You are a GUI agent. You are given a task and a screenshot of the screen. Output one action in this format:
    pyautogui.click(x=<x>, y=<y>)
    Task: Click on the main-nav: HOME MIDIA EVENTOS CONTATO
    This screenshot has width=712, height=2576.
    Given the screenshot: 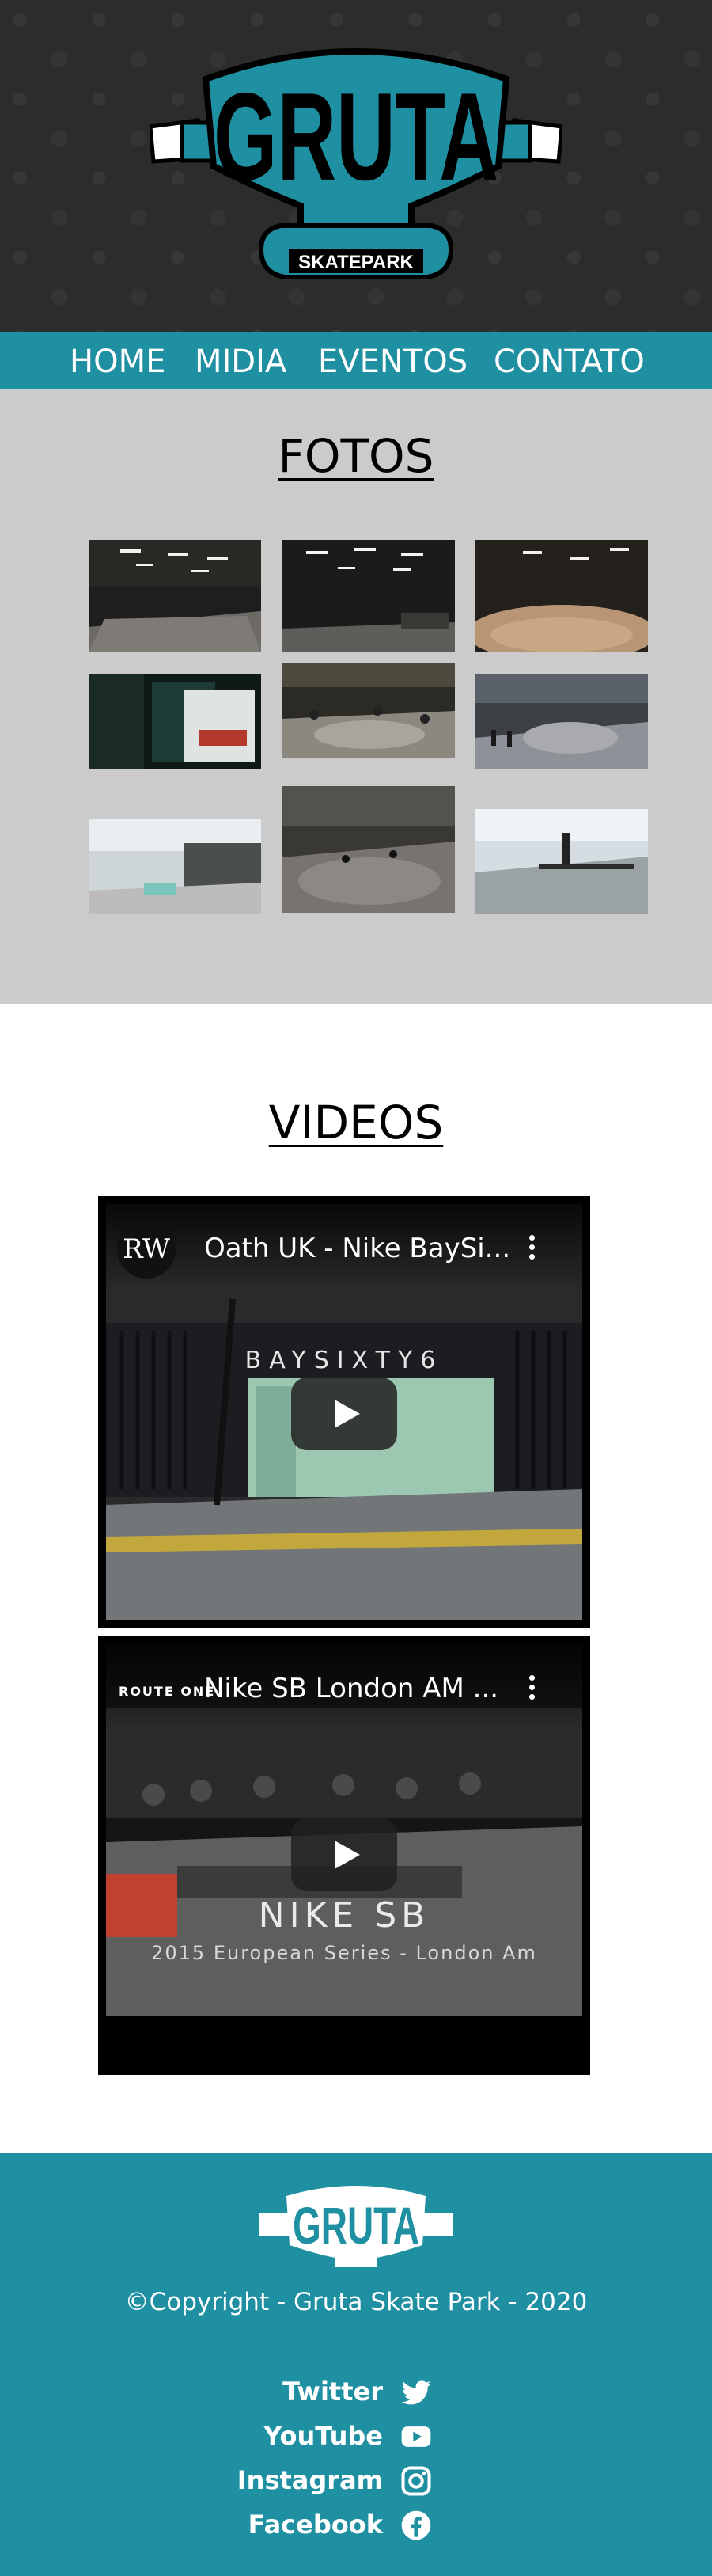 What is the action you would take?
    pyautogui.click(x=356, y=361)
    